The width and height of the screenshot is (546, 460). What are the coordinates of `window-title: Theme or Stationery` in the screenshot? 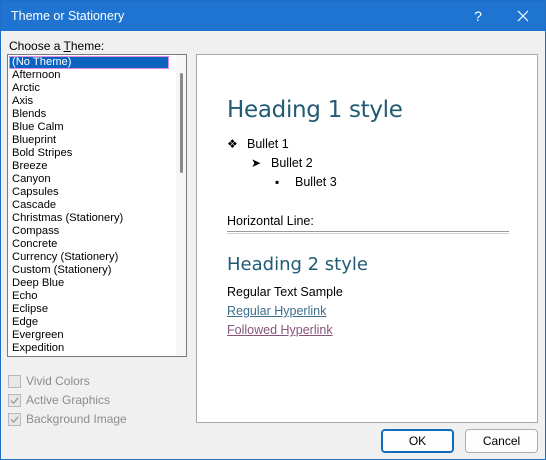 It's located at (68, 16).